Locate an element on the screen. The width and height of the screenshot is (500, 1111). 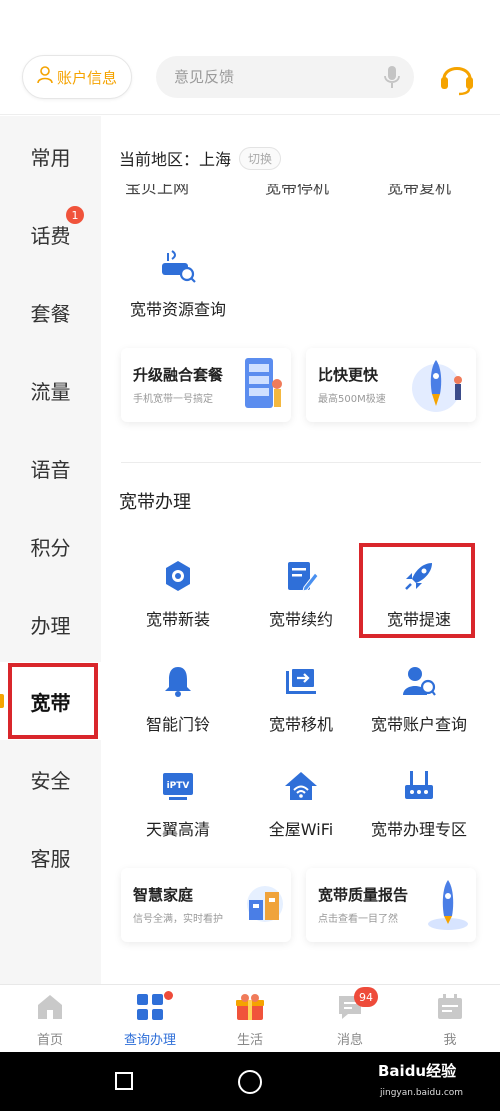
tab-label: 我 is located at coordinates (450, 1040).